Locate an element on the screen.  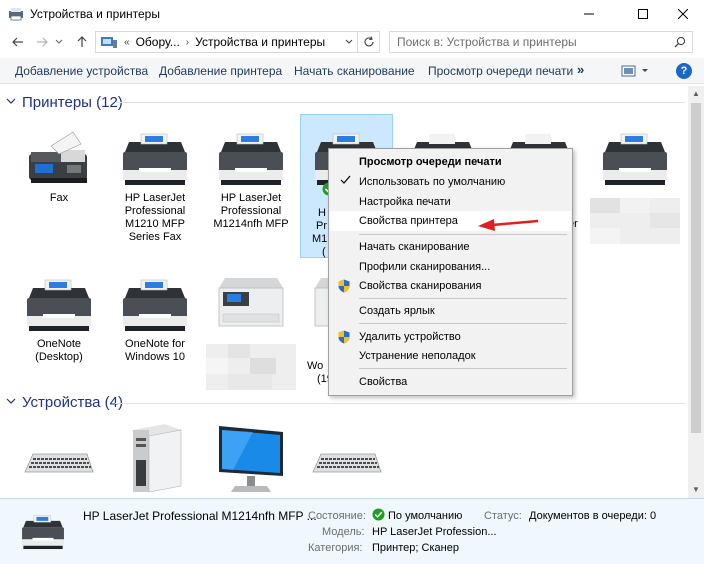
search-icon is located at coordinates (680, 42).